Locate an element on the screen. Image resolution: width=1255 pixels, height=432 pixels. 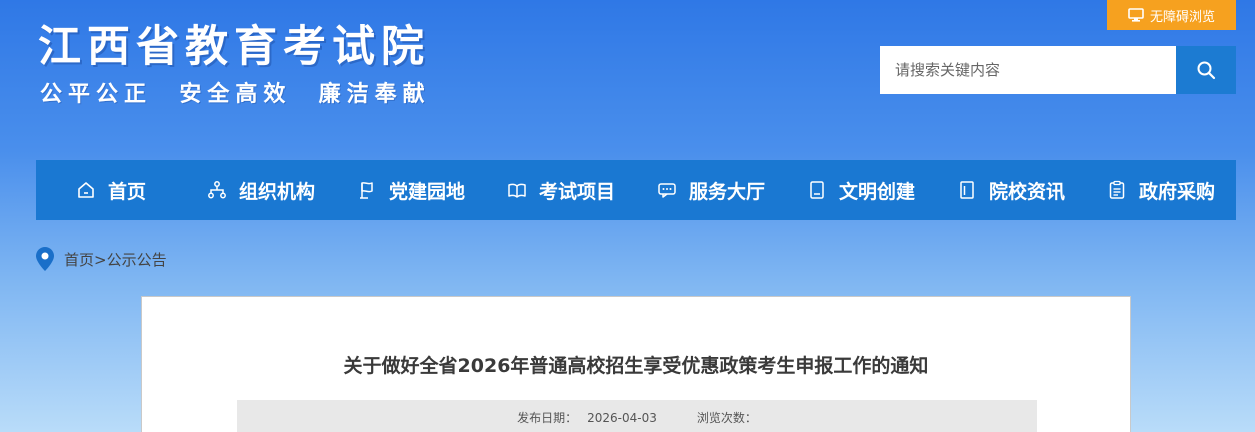
view-count-label: 浏览次数： is located at coordinates (726, 417).